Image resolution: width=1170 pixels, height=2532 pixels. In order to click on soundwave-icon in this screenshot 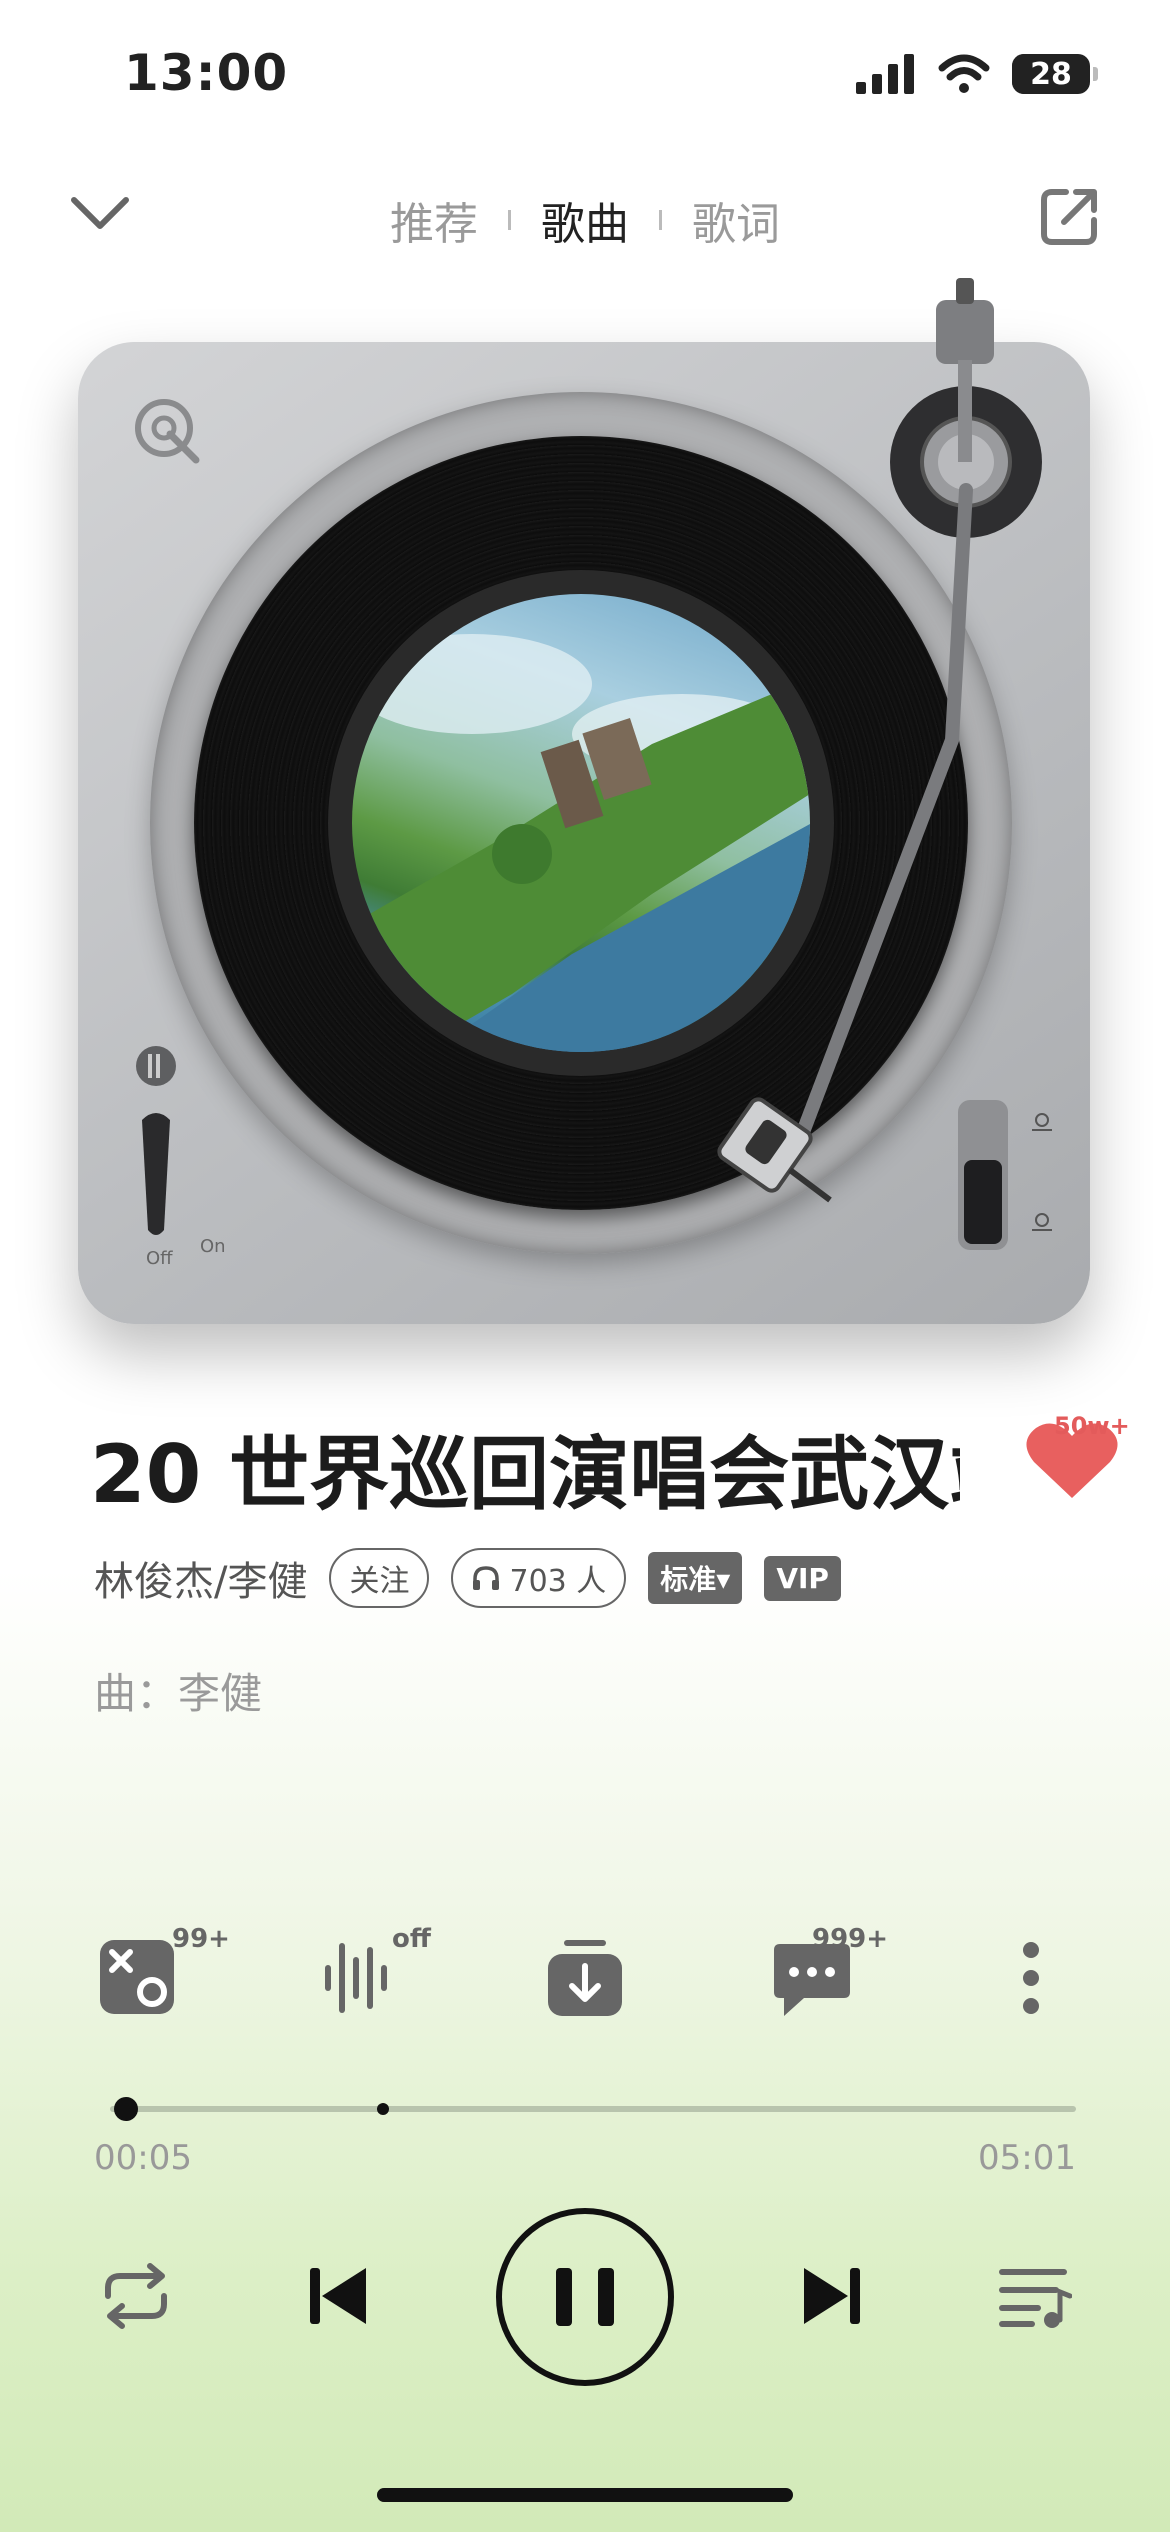, I will do `click(356, 1978)`.